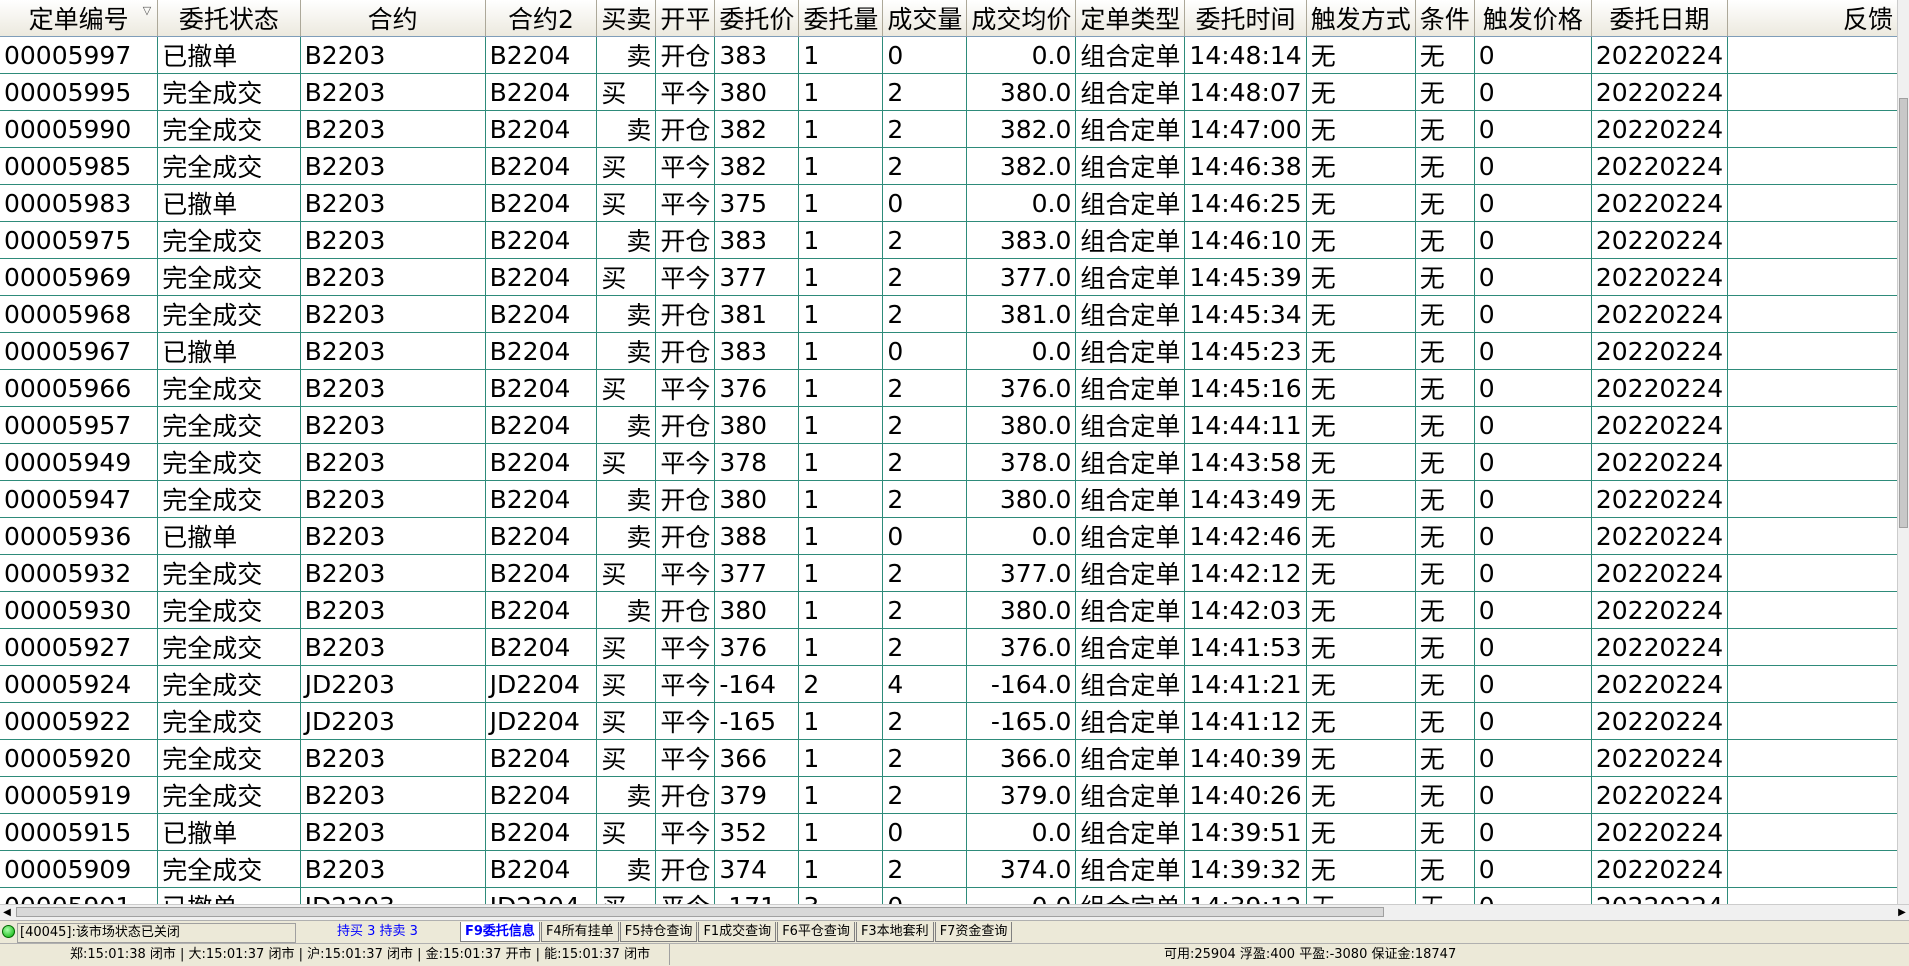 The width and height of the screenshot is (1909, 966). What do you see at coordinates (541, 18) in the screenshot?
I see `column-header-3: 合约2` at bounding box center [541, 18].